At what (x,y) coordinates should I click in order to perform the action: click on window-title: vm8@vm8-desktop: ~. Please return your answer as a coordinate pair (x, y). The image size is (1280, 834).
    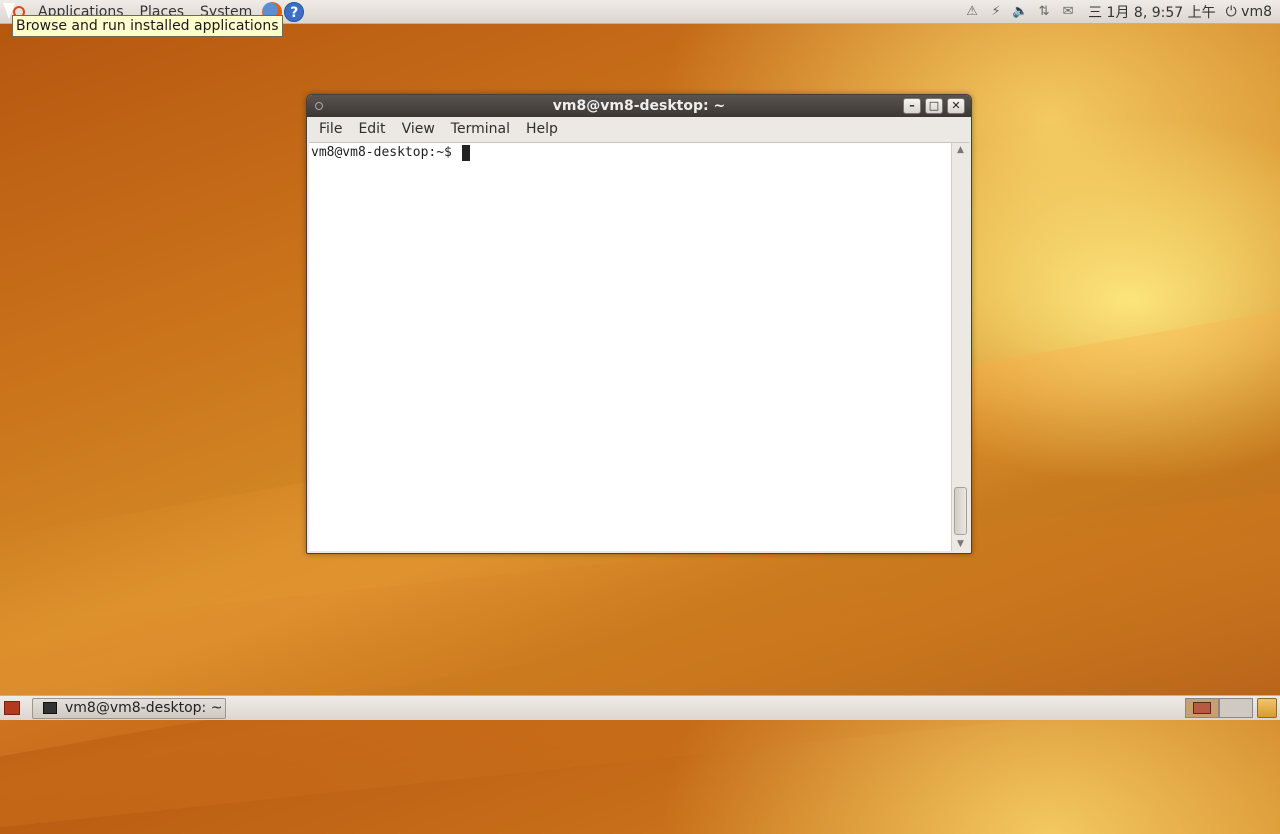
    Looking at the image, I should click on (639, 106).